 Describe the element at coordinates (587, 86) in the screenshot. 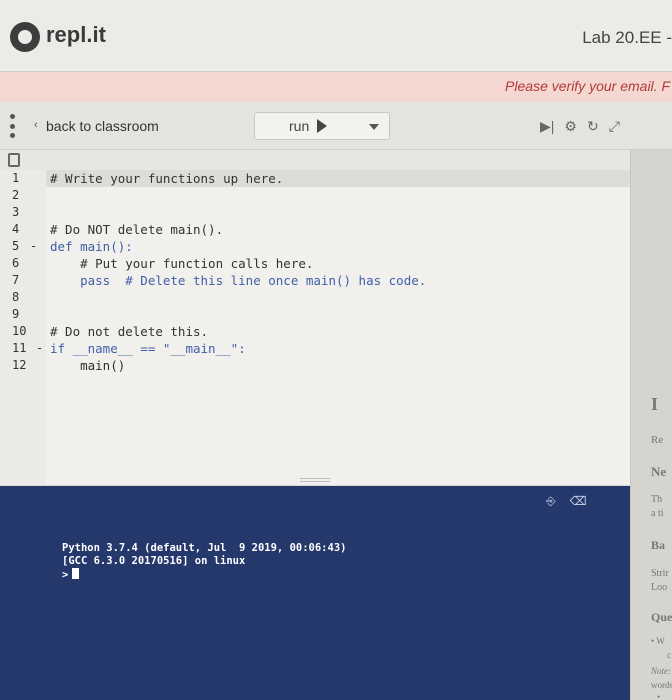

I see `verify-email-text: Please verify your email. F` at that location.